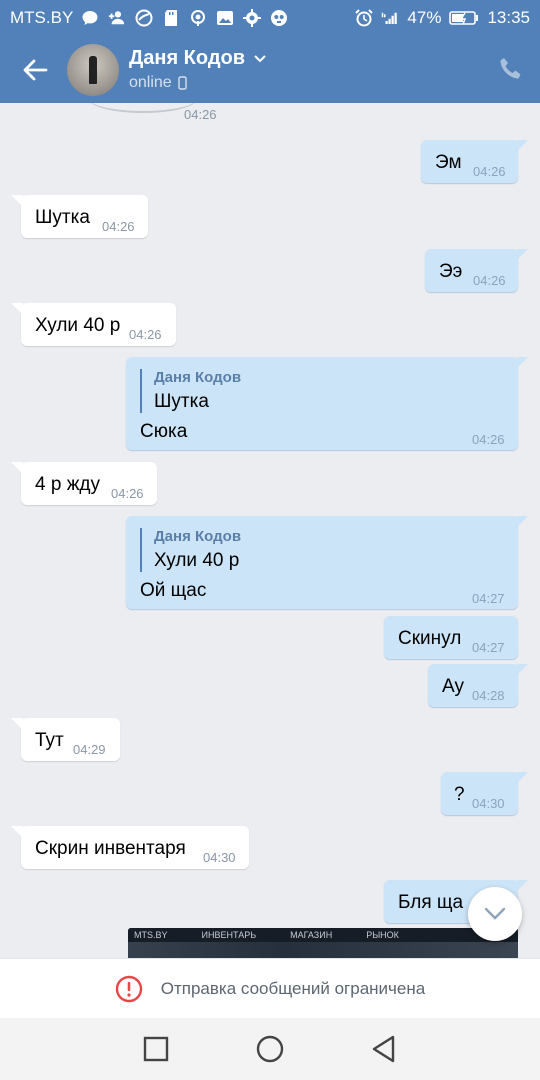  What do you see at coordinates (484, 793) in the screenshot?
I see `message-outgoing: ? 04:30` at bounding box center [484, 793].